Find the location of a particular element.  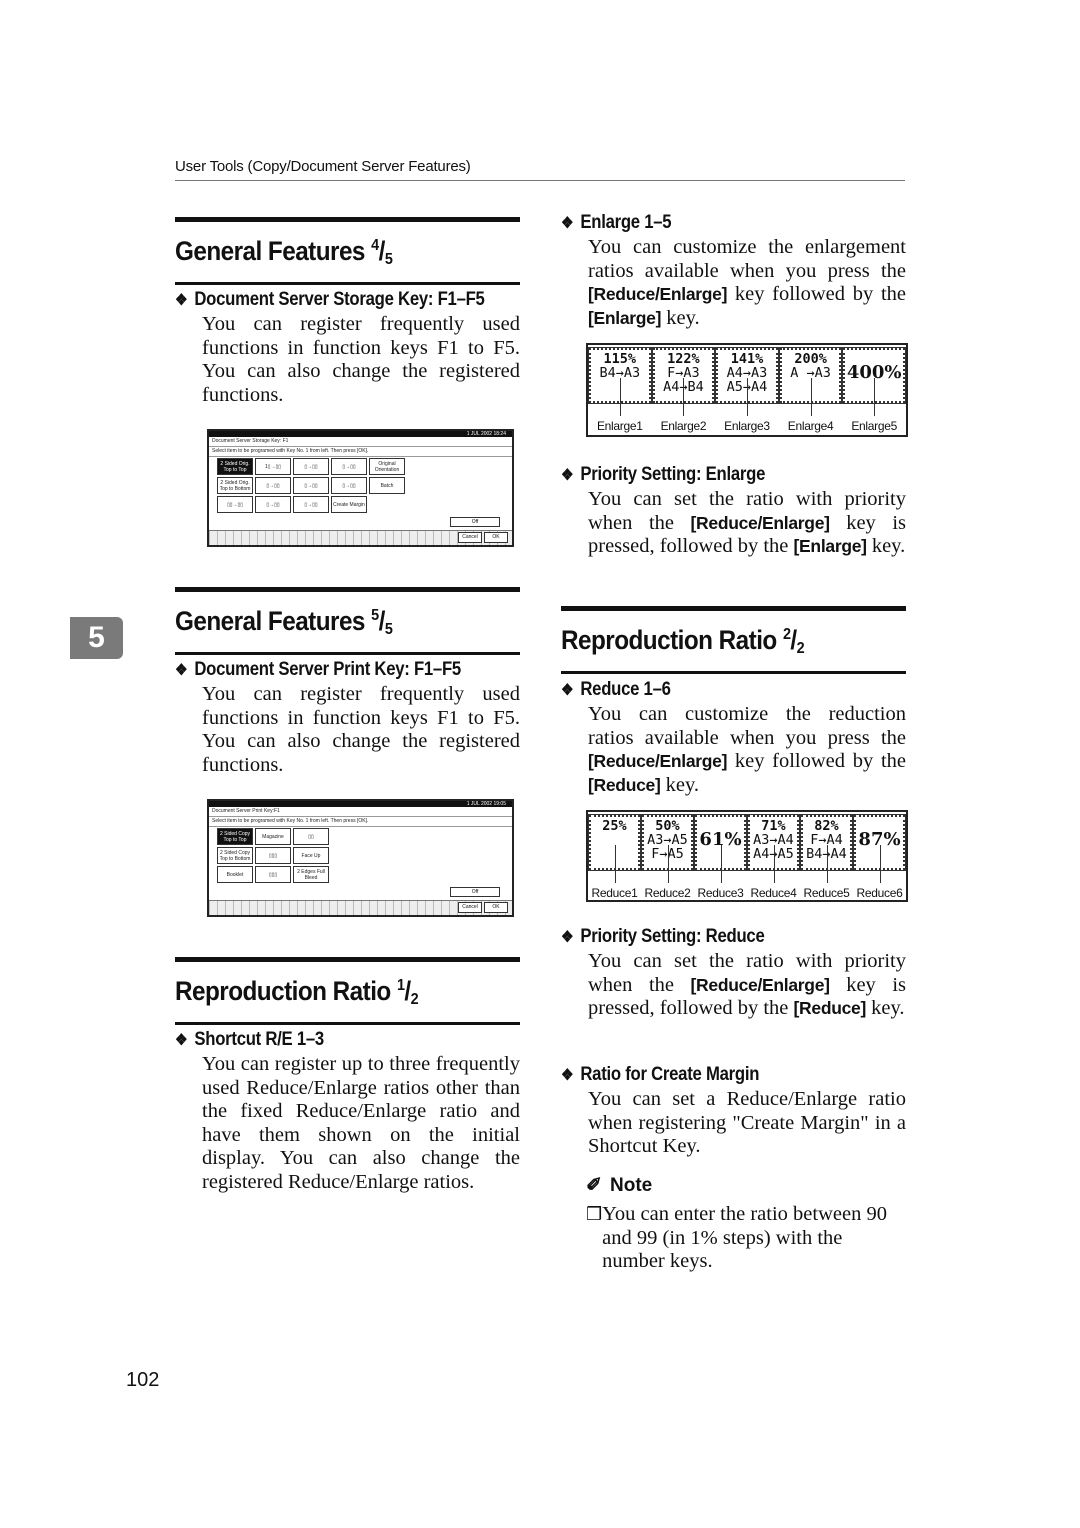

key-reduce-enlarge: [Reduce/Enlarge] is located at coordinates (658, 761).